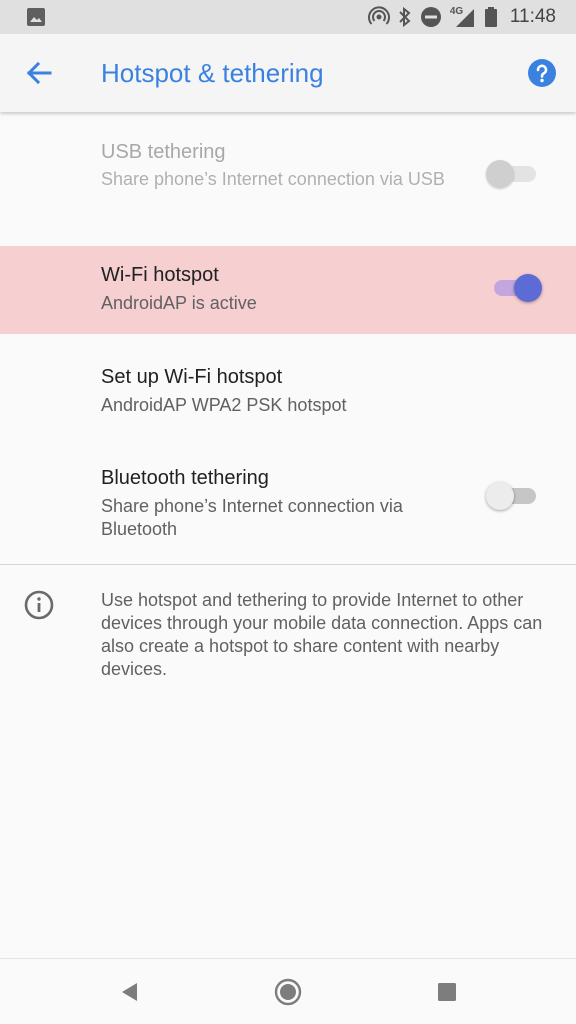  Describe the element at coordinates (378, 17) in the screenshot. I see `hotspot-icon` at that location.